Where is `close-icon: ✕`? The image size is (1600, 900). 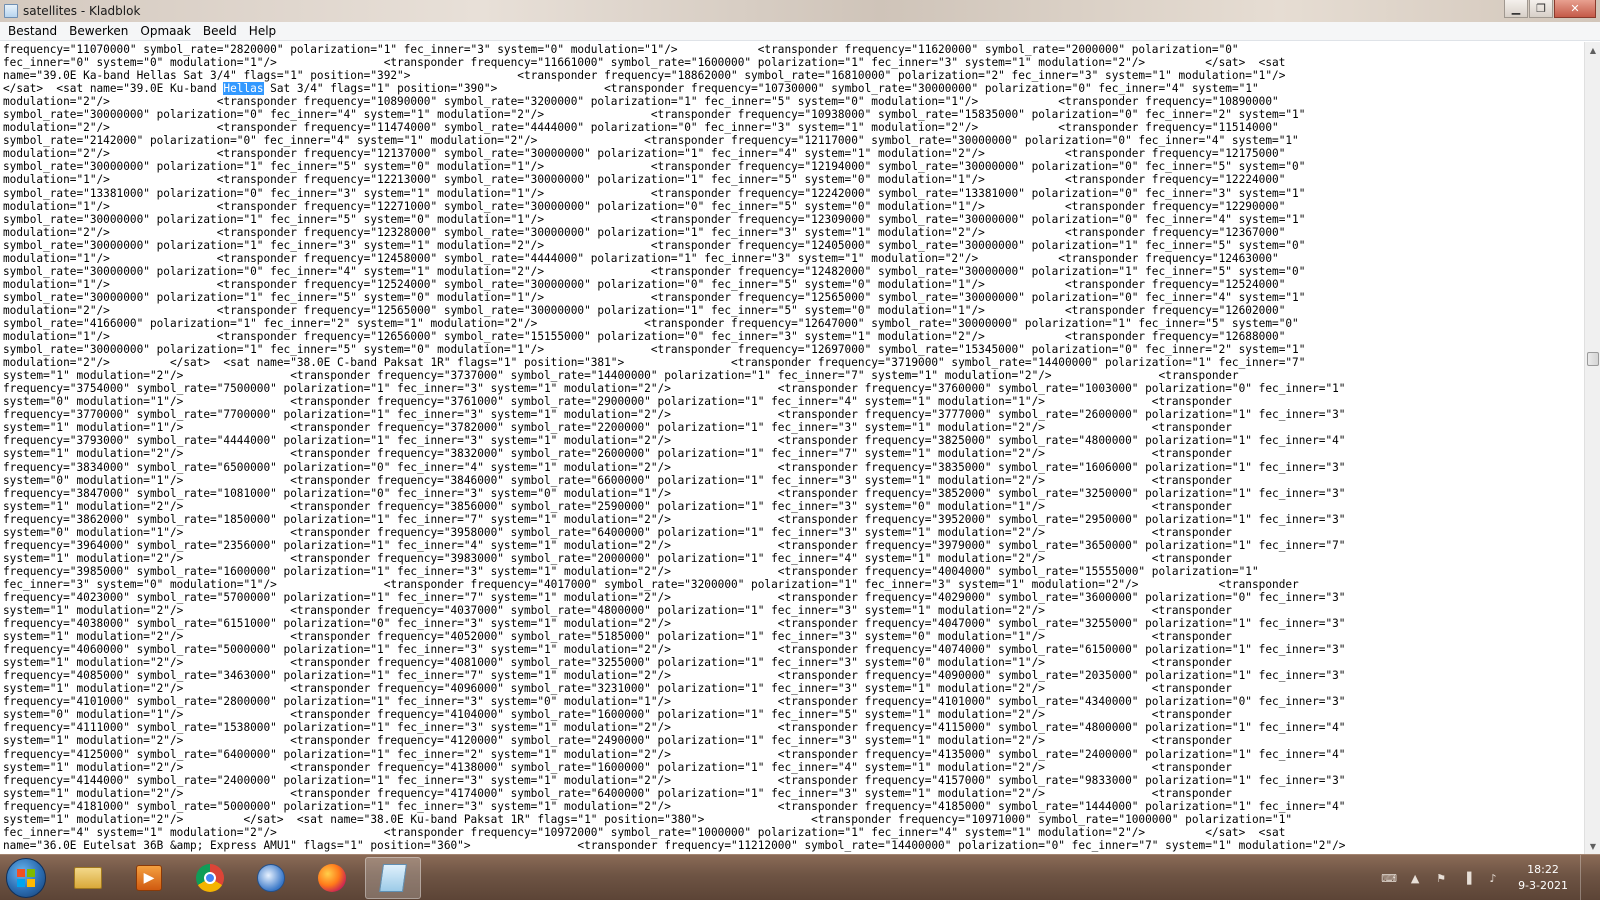
close-icon: ✕ is located at coordinates (1575, 8).